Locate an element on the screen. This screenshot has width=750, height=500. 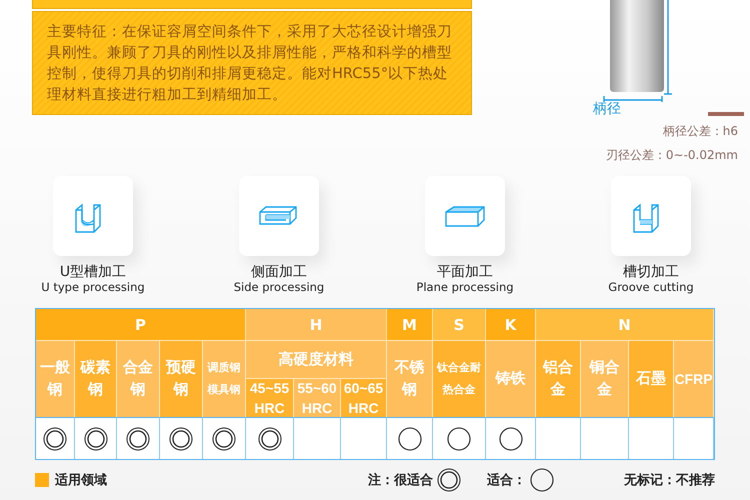
tolerance-text: 柄径公差：h6 is located at coordinates (700, 131).